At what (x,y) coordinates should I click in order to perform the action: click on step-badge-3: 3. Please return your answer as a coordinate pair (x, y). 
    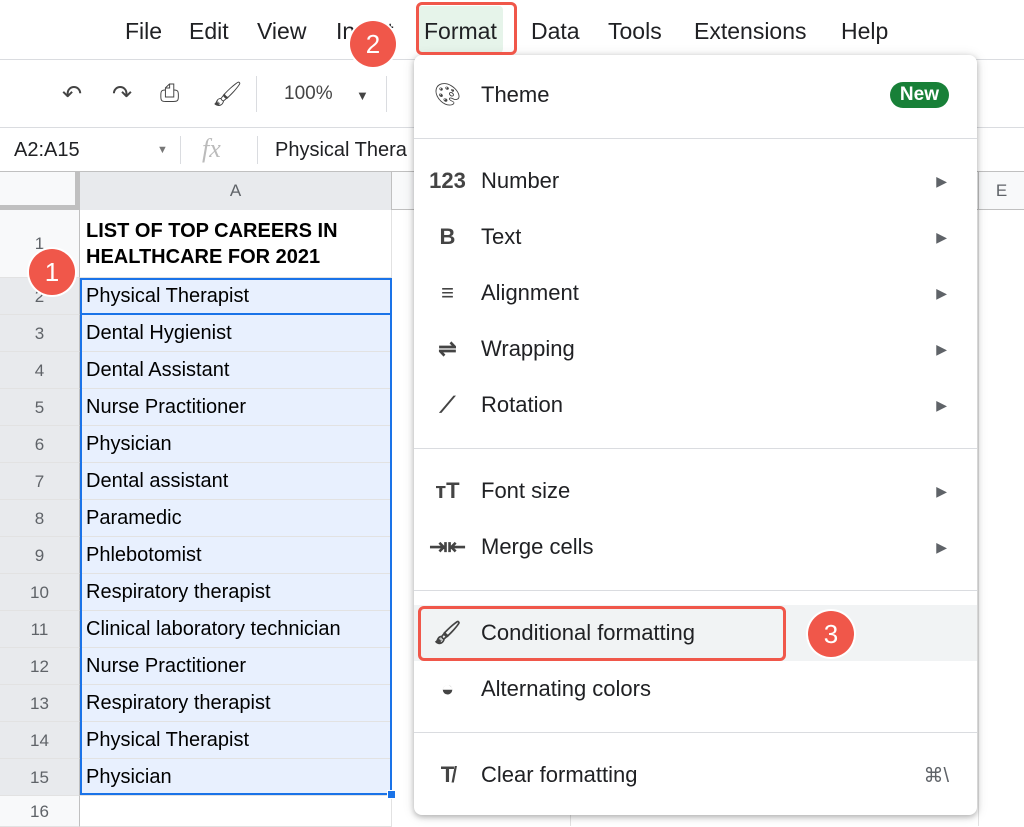
    Looking at the image, I should click on (831, 634).